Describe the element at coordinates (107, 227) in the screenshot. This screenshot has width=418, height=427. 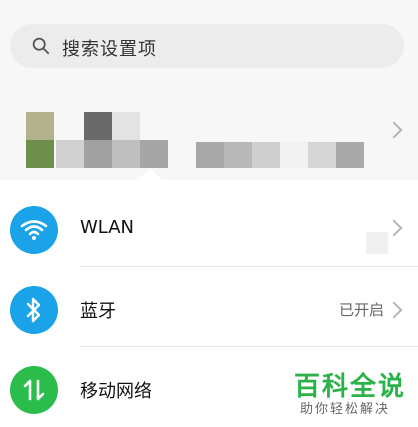
I see `wlan-label: WLAN` at that location.